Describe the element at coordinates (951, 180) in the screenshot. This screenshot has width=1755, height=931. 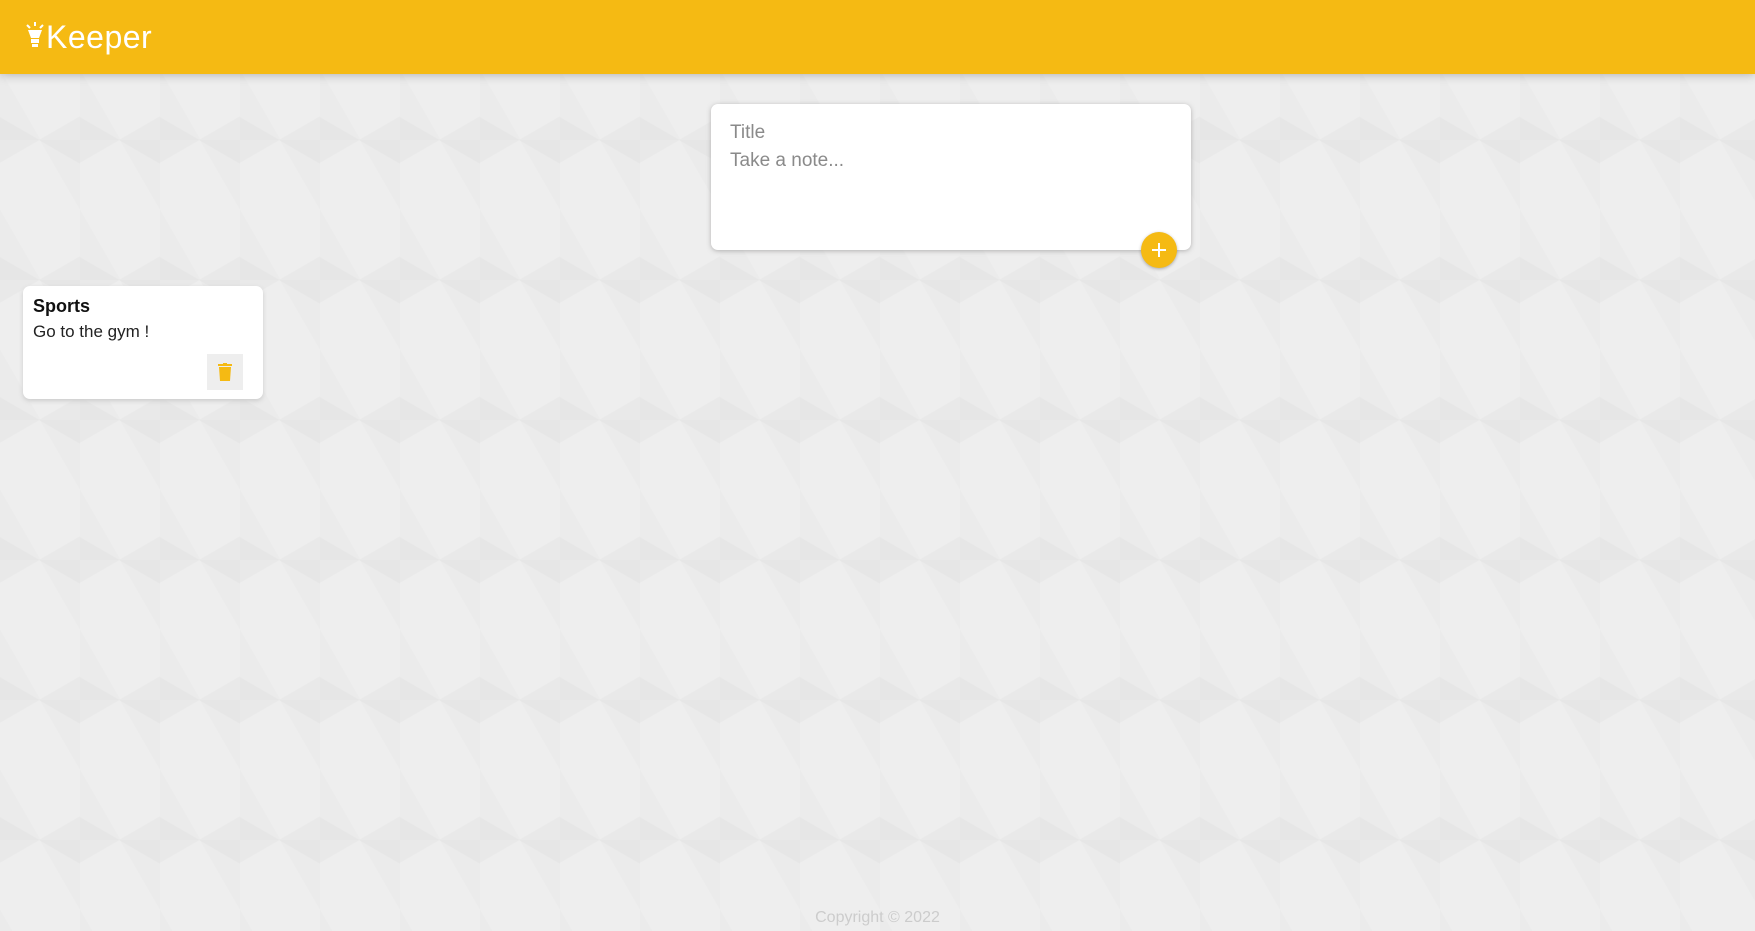
I see `note-content-input` at that location.